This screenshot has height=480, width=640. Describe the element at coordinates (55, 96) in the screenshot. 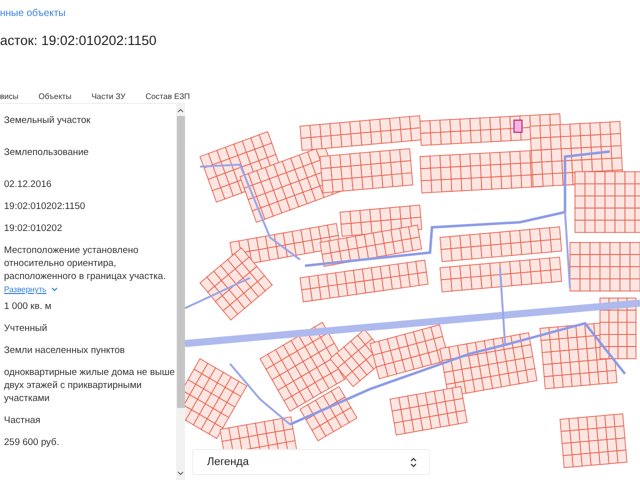

I see `tab: Объекты` at that location.